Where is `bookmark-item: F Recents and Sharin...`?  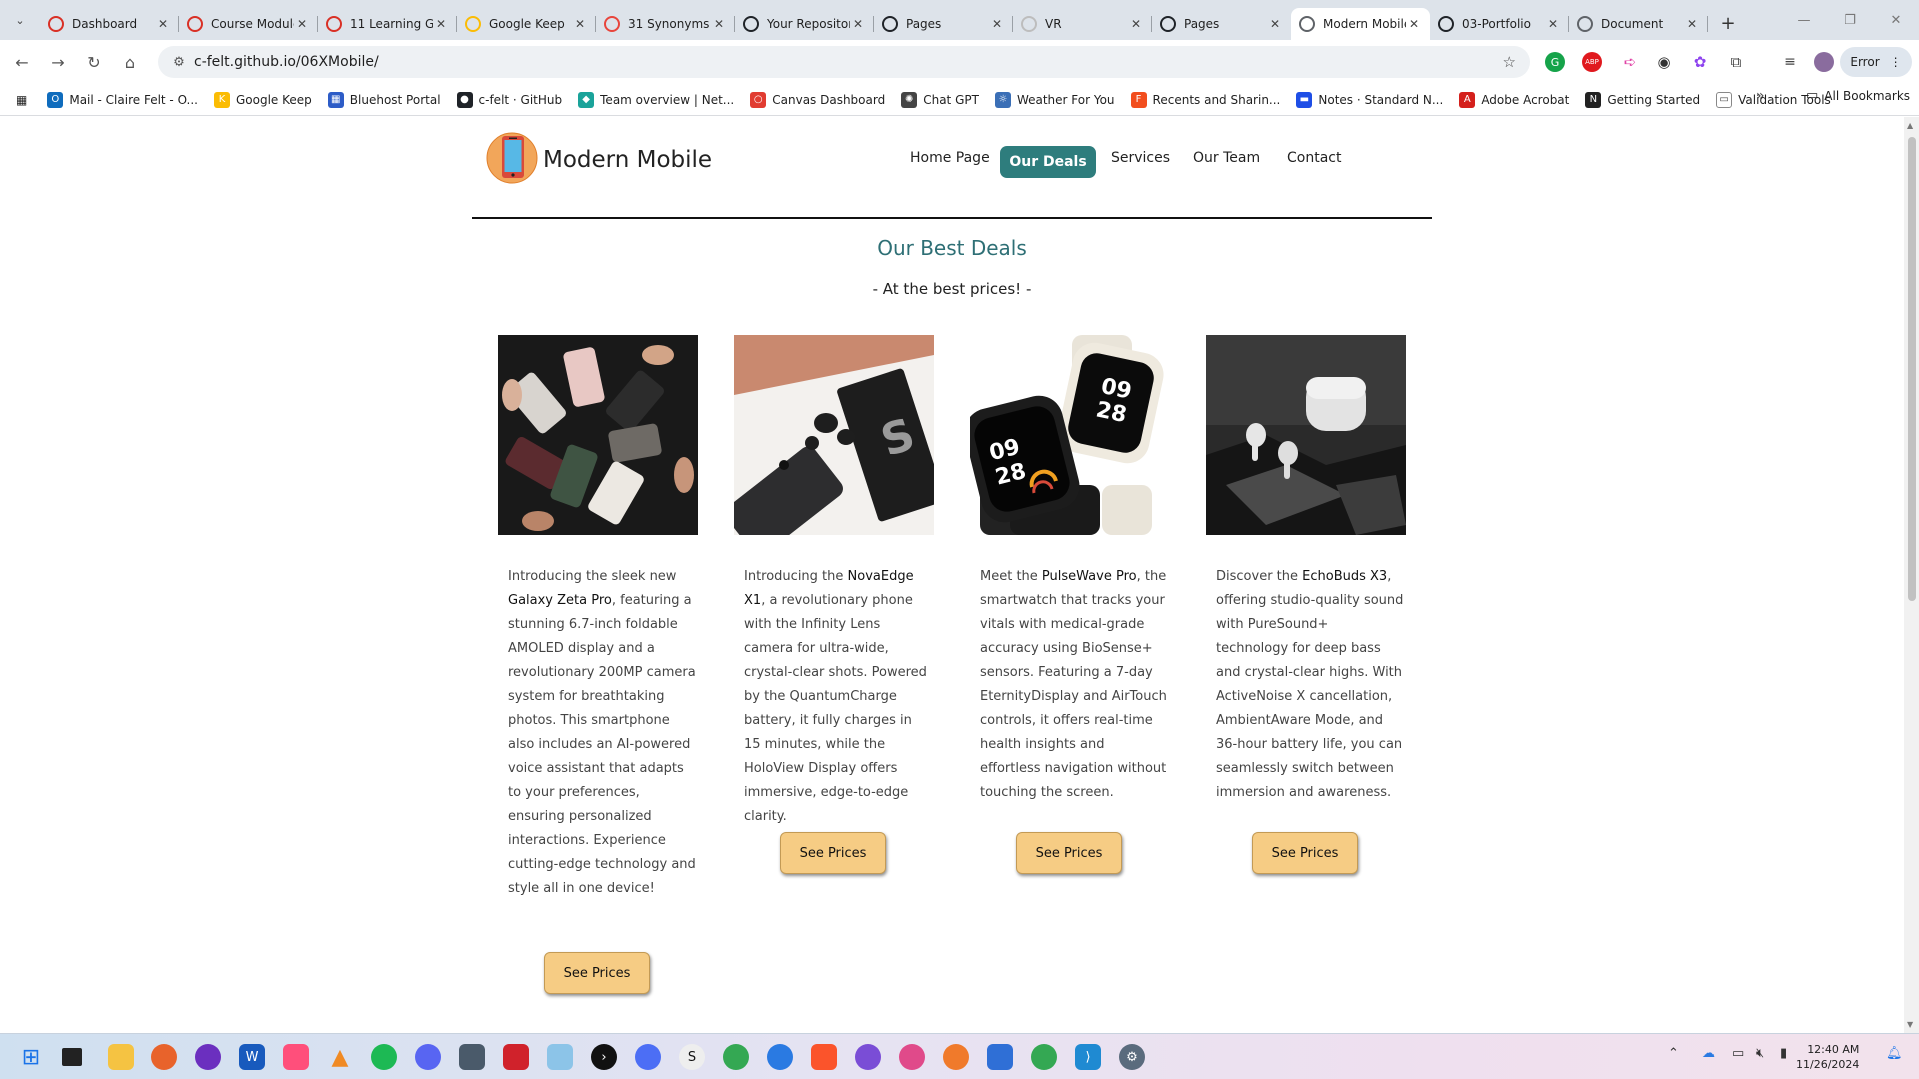
bookmark-item: F Recents and Sharin... is located at coordinates (1206, 100).